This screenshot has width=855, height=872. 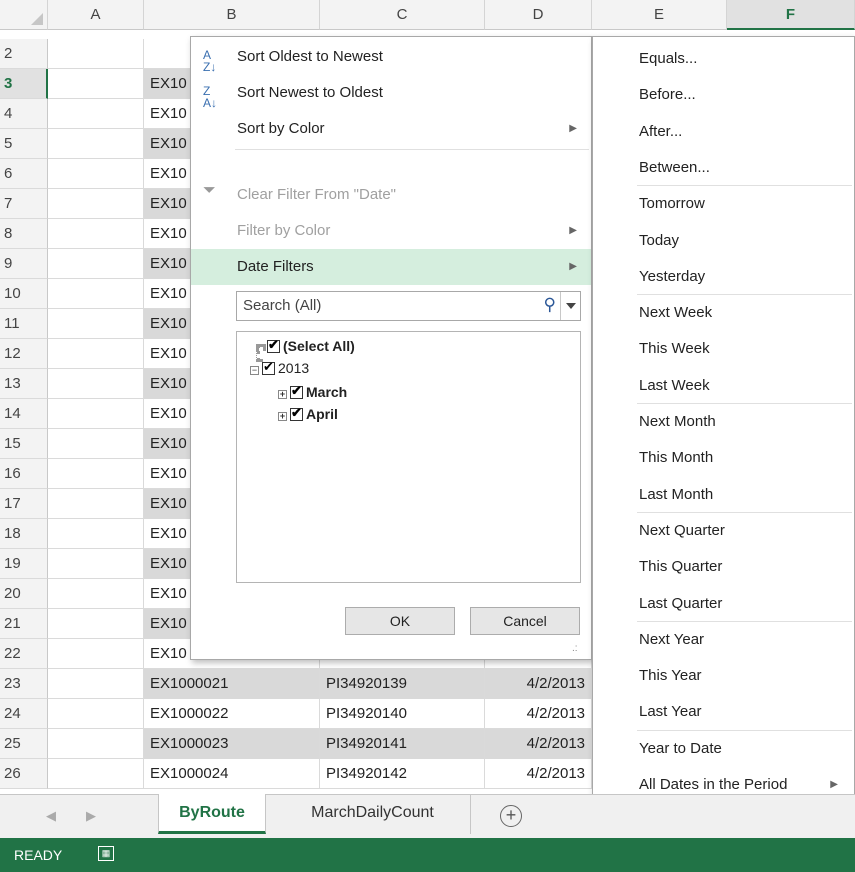 What do you see at coordinates (24, 234) in the screenshot?
I see `row-header: 8` at bounding box center [24, 234].